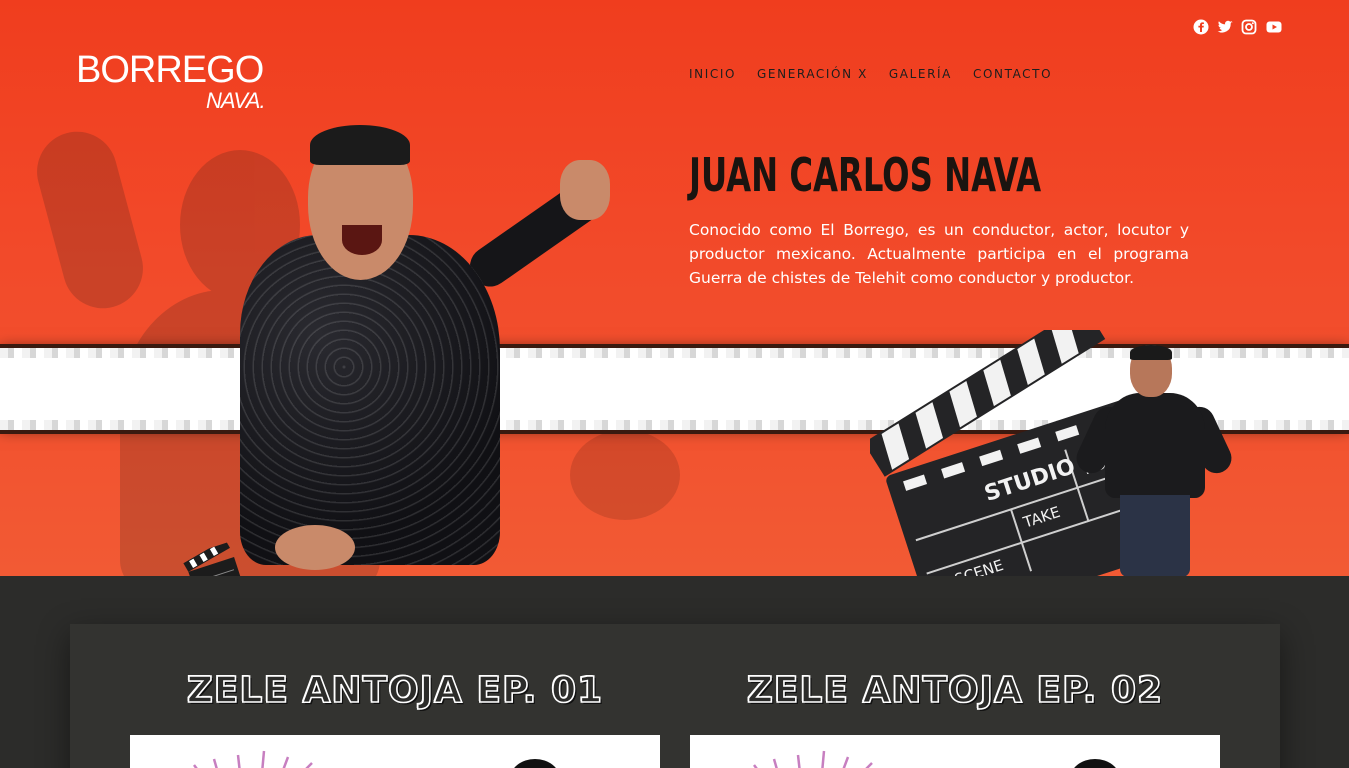 This screenshot has height=768, width=1349. I want to click on social-links, so click(1238, 28).